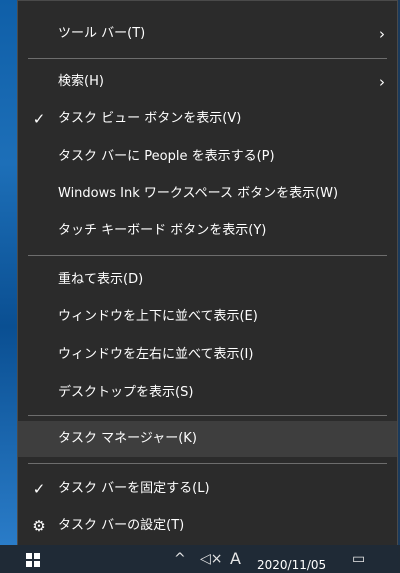  Describe the element at coordinates (211, 559) in the screenshot. I see `speaker-muted-icon: ◁×` at that location.